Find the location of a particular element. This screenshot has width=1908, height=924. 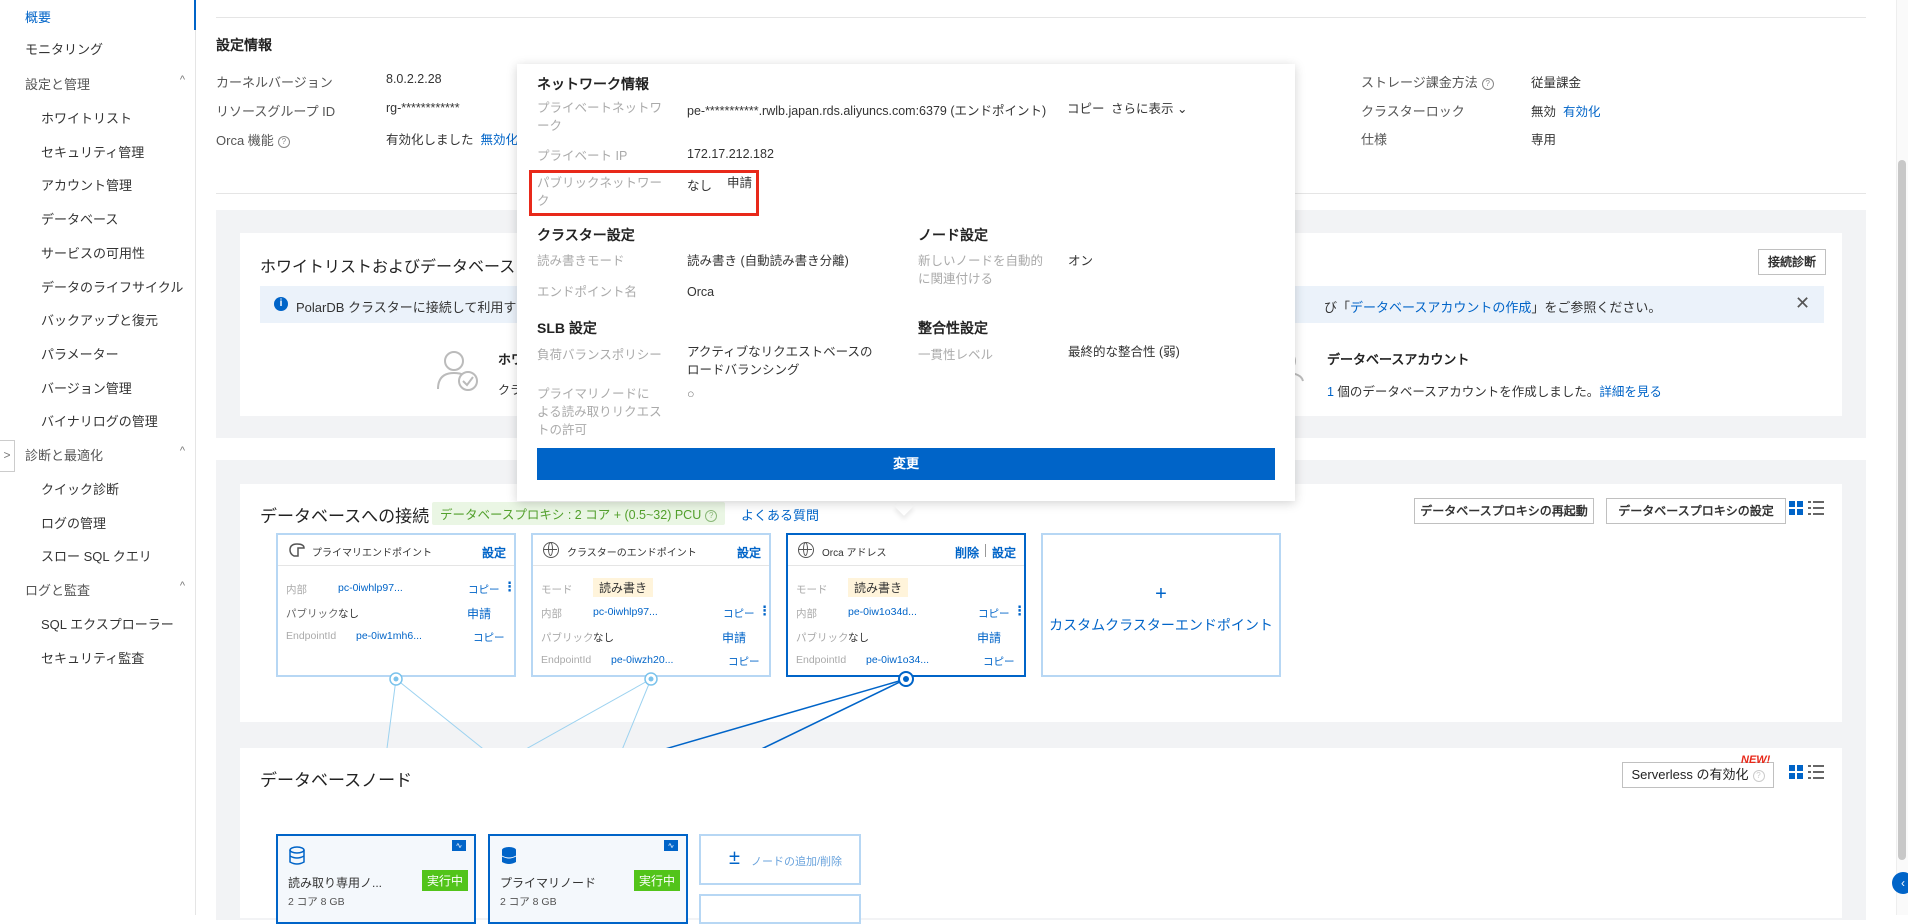

sidebar-item-sql-explorer: SQL エクスプローラー is located at coordinates (107, 623).